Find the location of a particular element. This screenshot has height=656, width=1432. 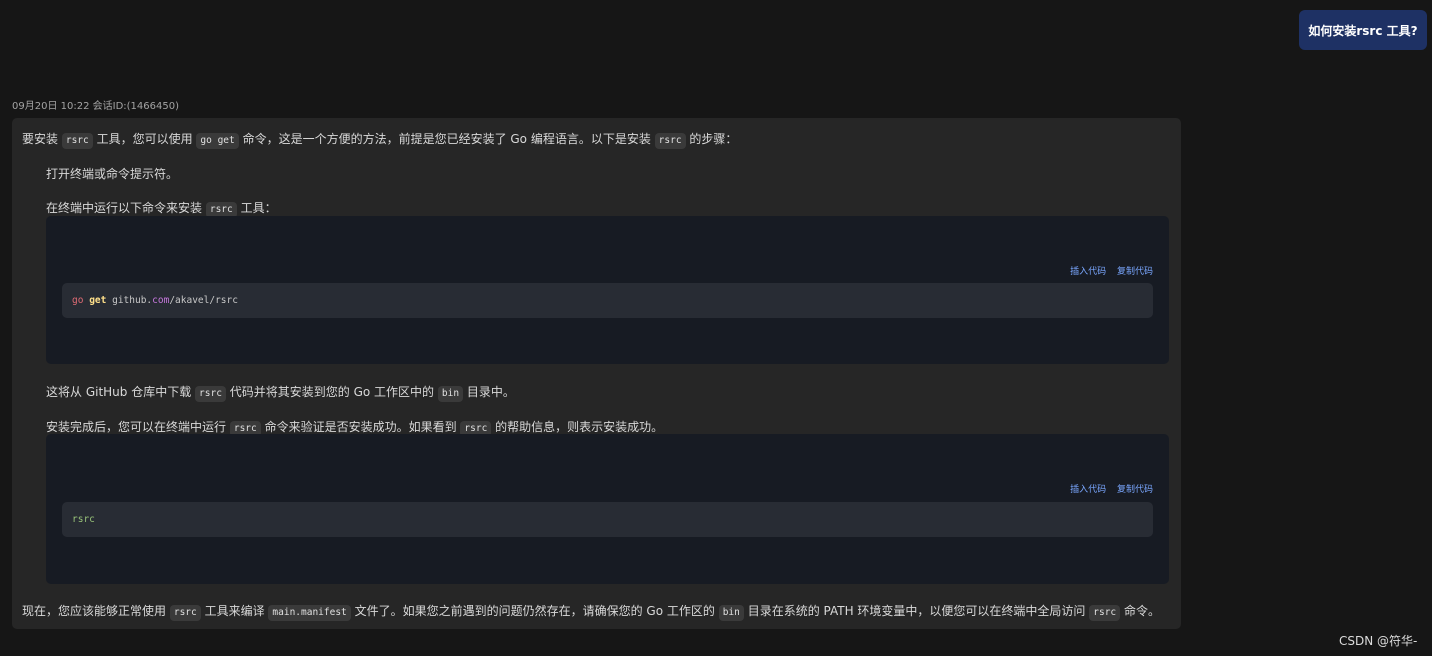

user-message-bubble: 如何安装rsrc 工具? is located at coordinates (1363, 30).